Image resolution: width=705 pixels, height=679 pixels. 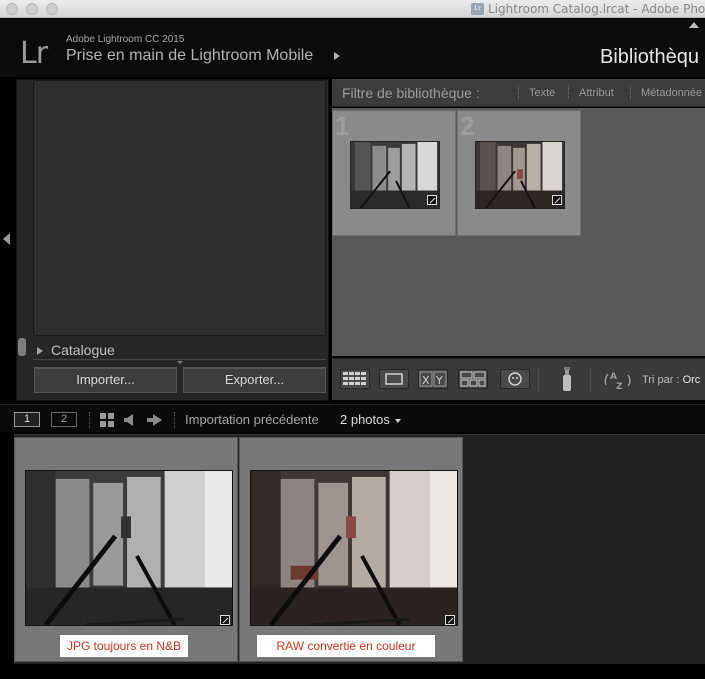 I want to click on people-view-button, so click(x=515, y=379).